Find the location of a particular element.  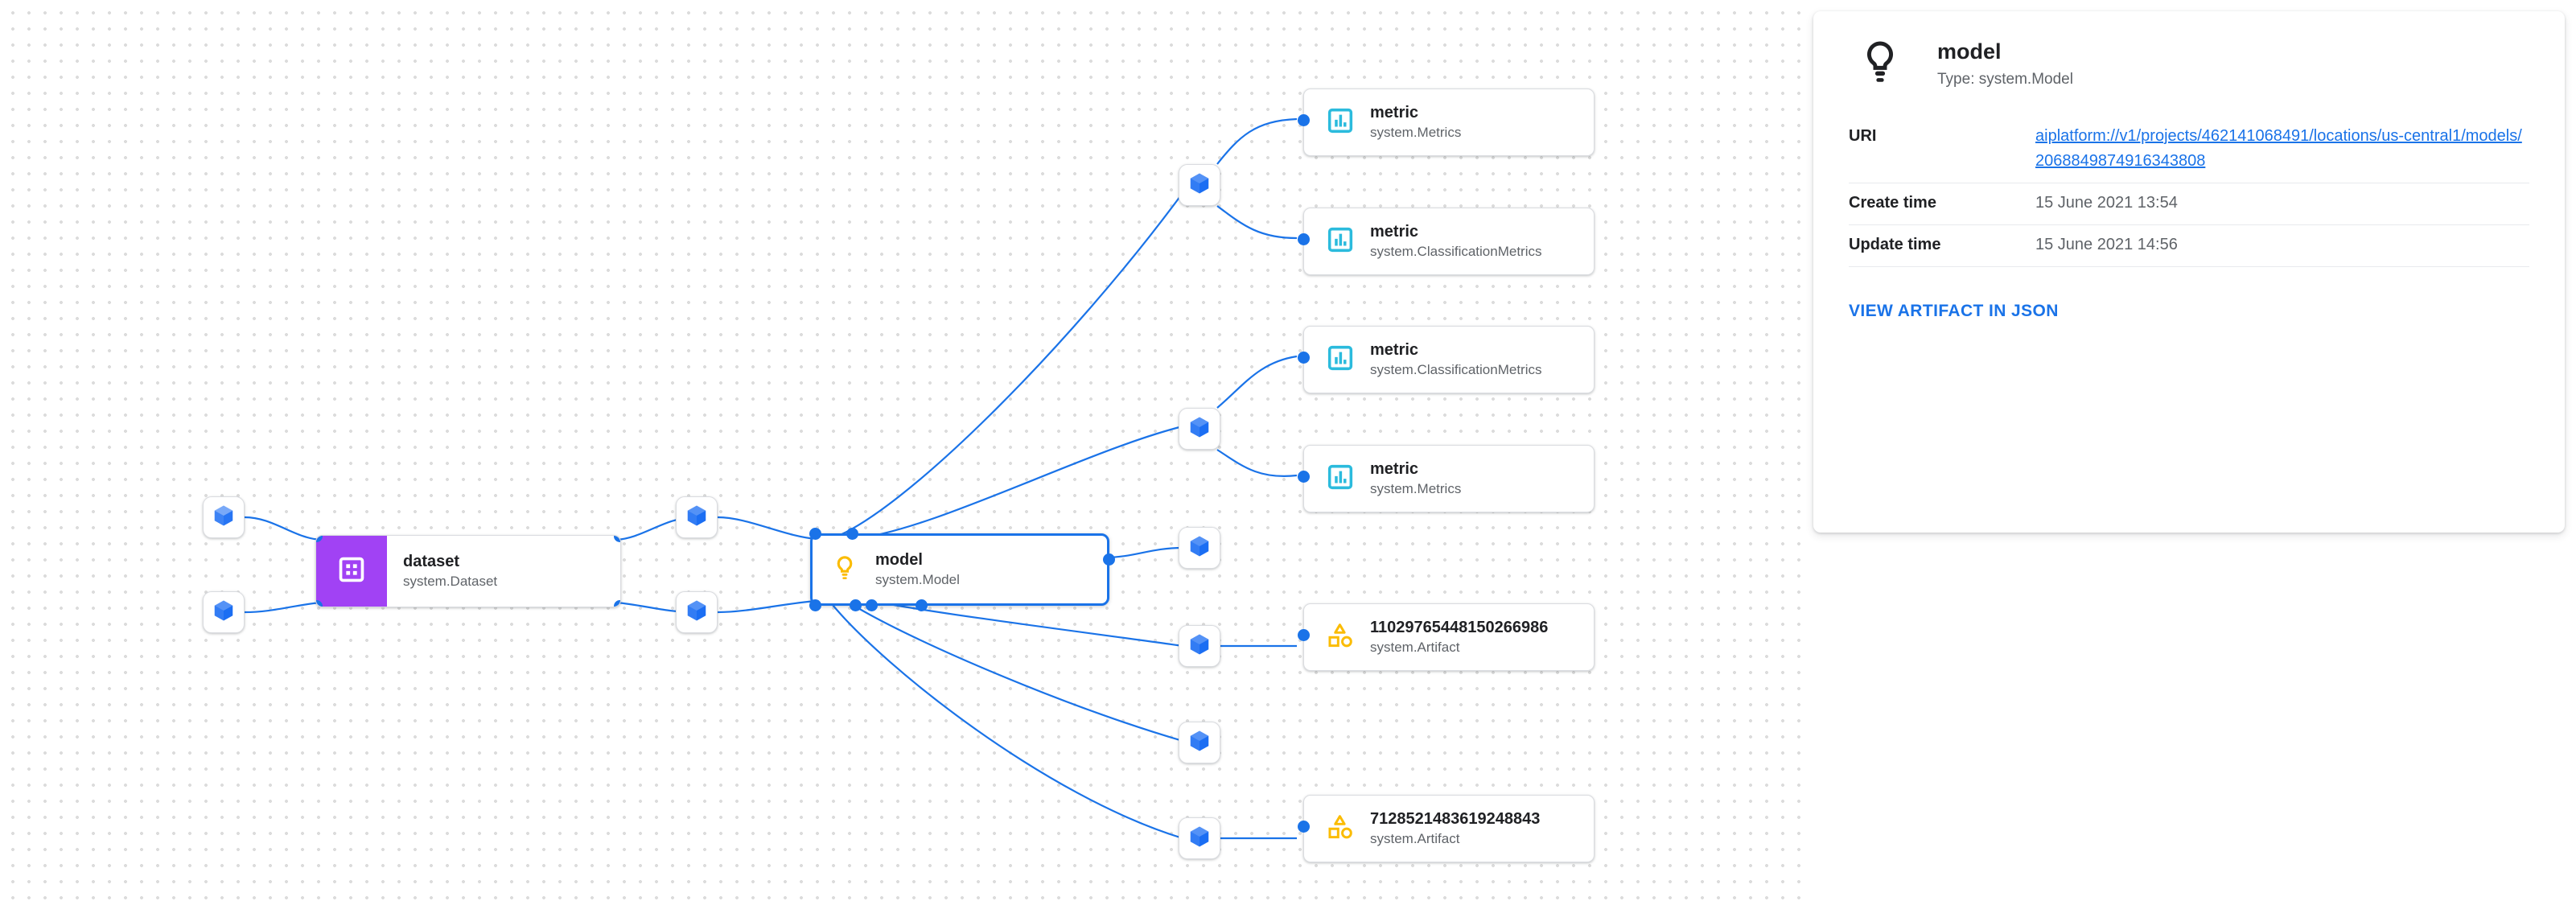

table-grid-icon is located at coordinates (351, 571).